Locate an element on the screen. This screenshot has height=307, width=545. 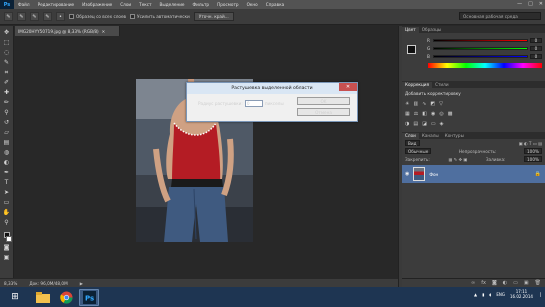
layer-mask-icon: ◙ is located at coordinates (494, 283).